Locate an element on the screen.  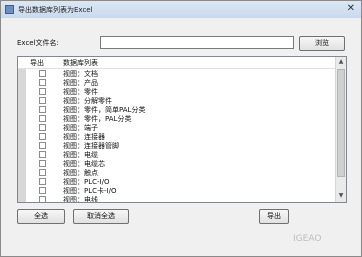
deselect-all-button: 取消全选 is located at coordinates (101, 216).